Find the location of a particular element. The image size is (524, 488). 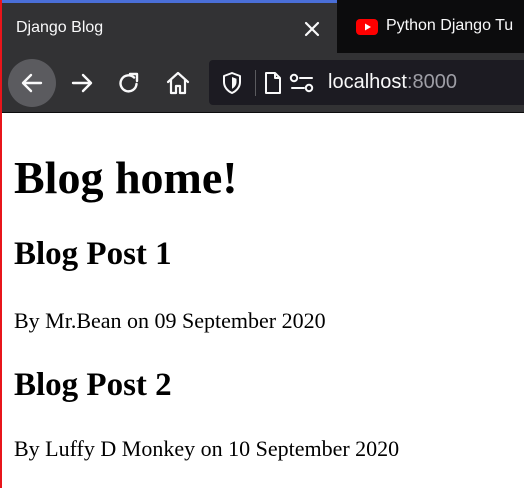

tab-python-django: Python Django Tu is located at coordinates (430, 26).